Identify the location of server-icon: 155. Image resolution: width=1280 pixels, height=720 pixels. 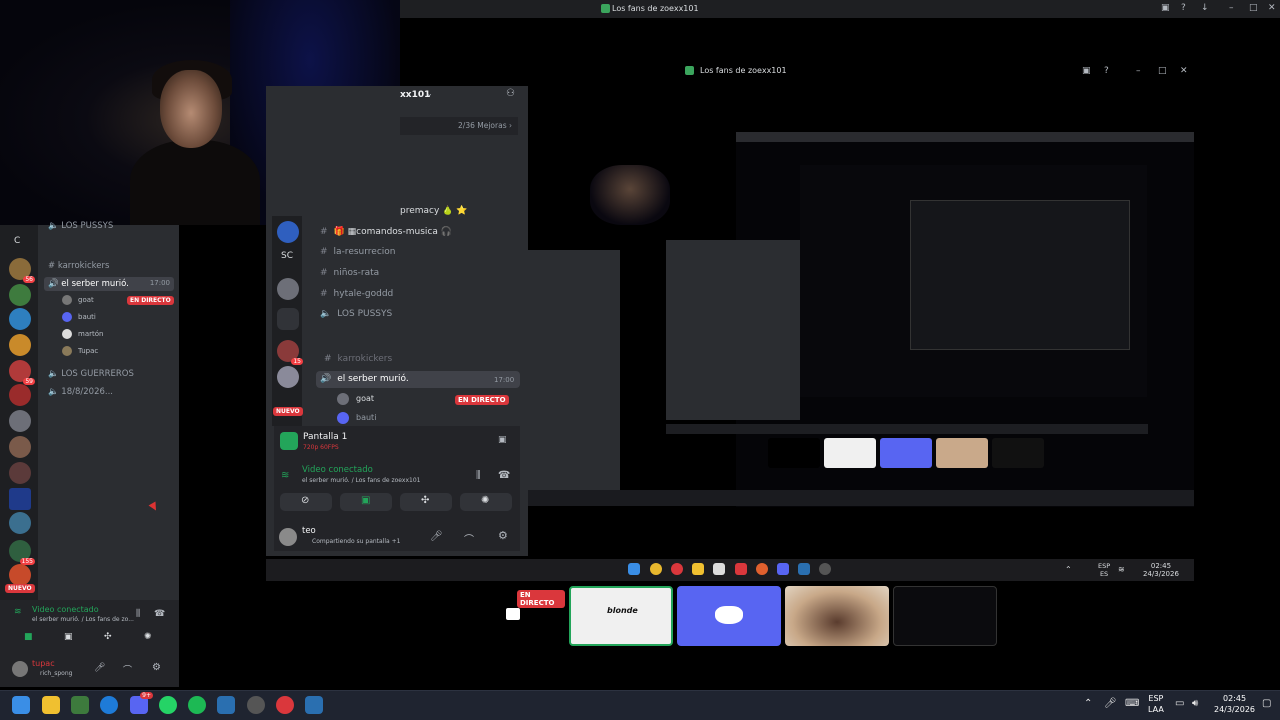
(22, 552).